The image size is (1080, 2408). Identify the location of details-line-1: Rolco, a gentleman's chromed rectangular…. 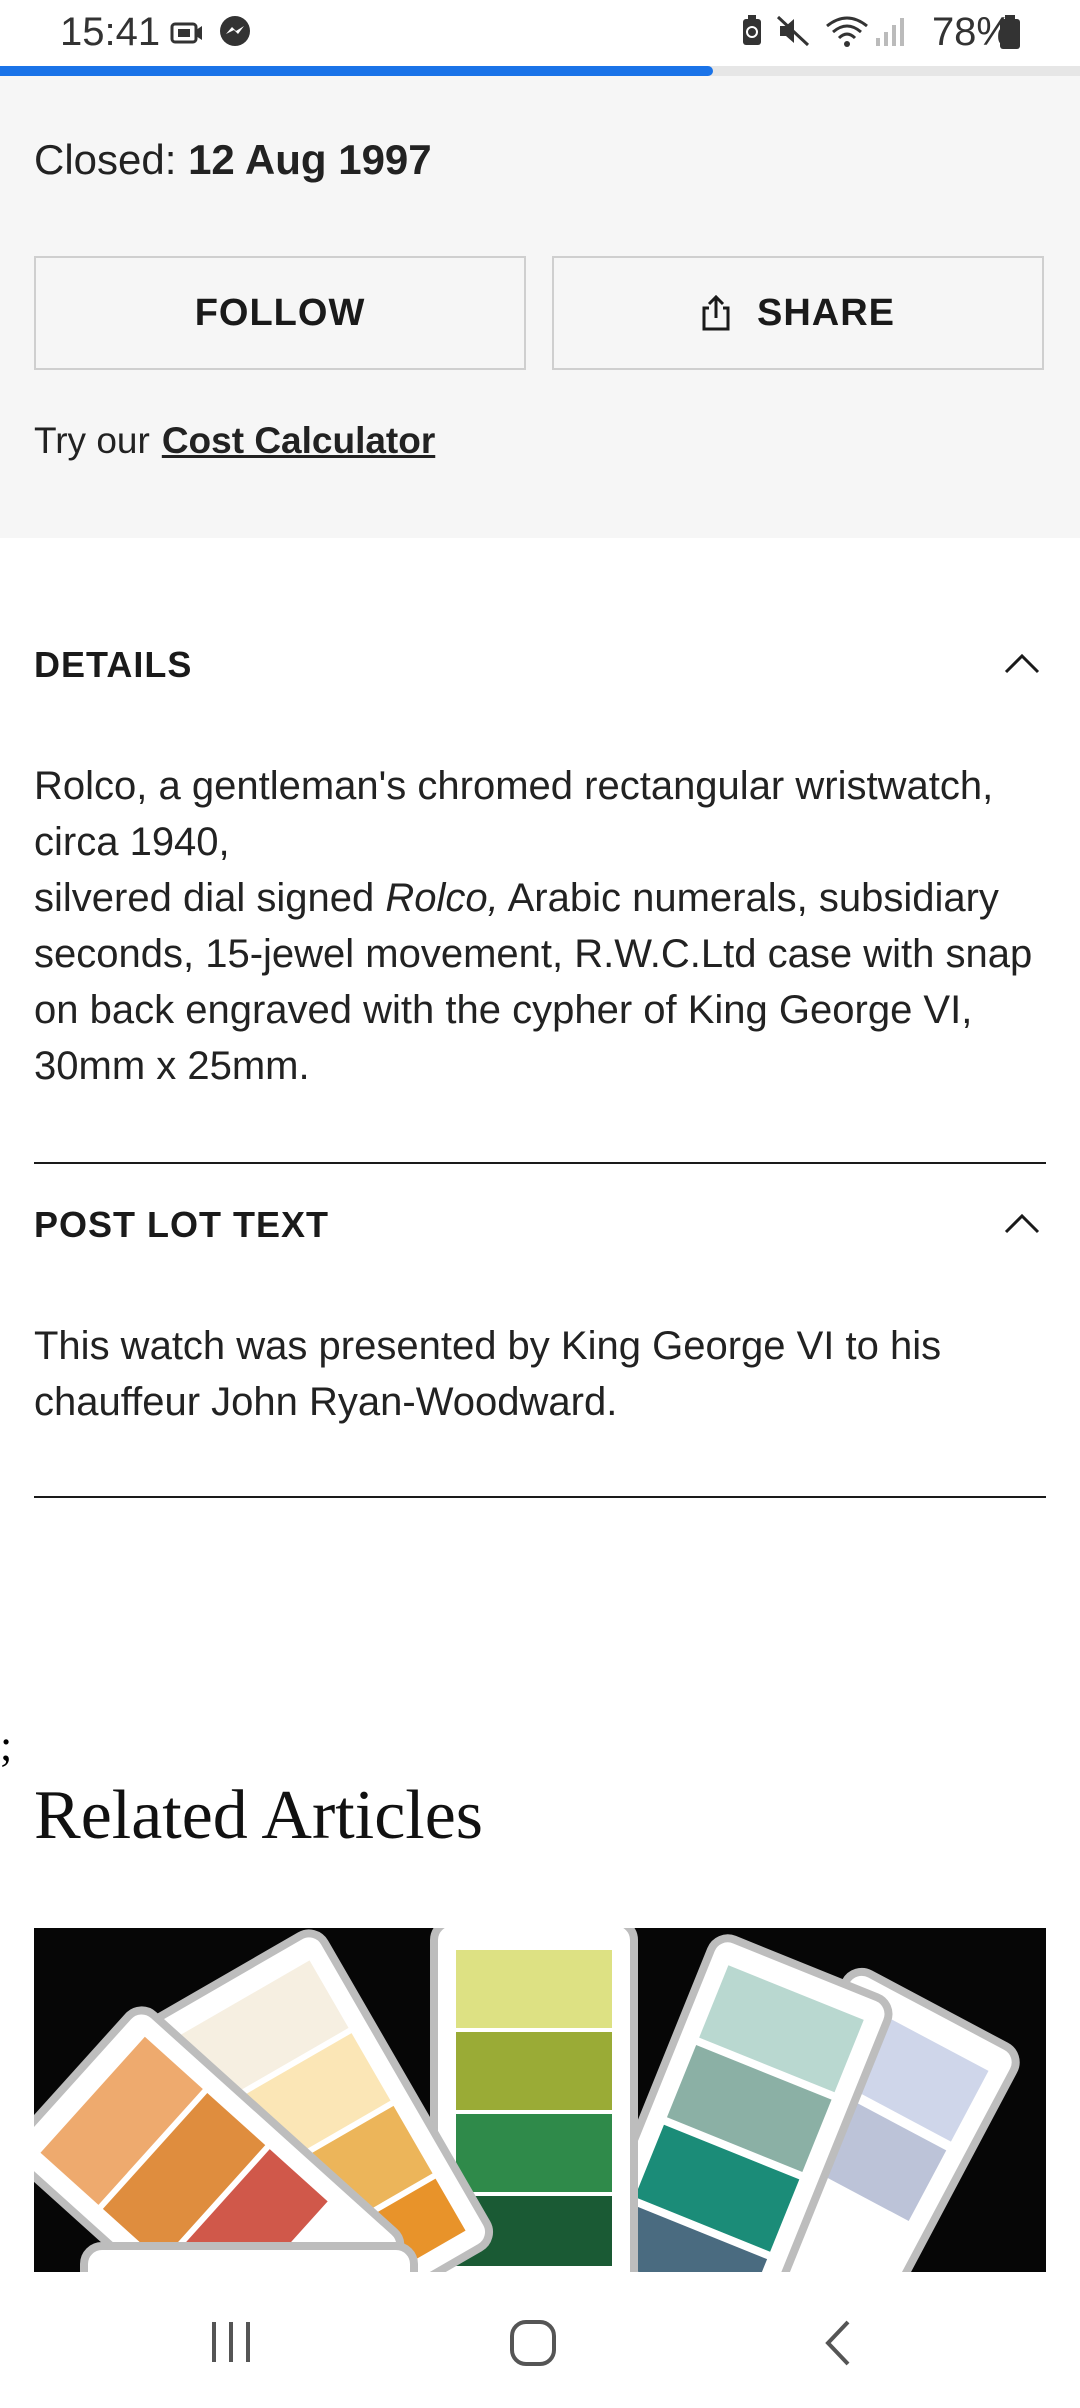
(514, 814).